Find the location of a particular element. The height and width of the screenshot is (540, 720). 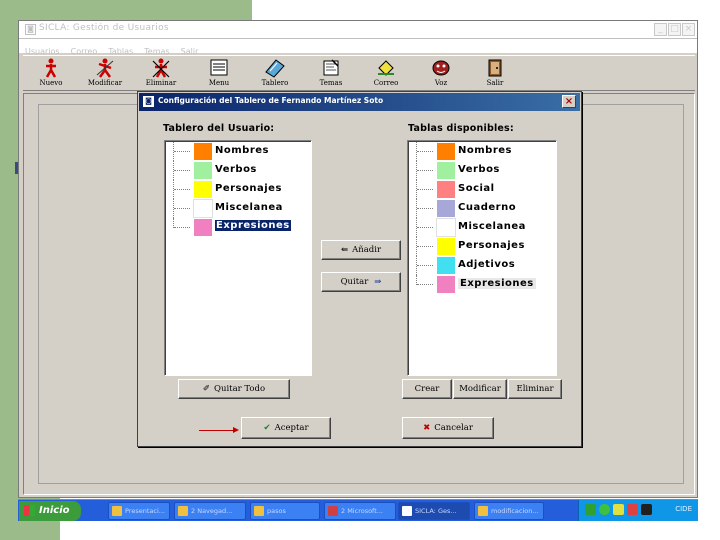

main-title-bar: ◙ SICLA: Gestión de Usuarios _ □ × is located at coordinates (358, 30).